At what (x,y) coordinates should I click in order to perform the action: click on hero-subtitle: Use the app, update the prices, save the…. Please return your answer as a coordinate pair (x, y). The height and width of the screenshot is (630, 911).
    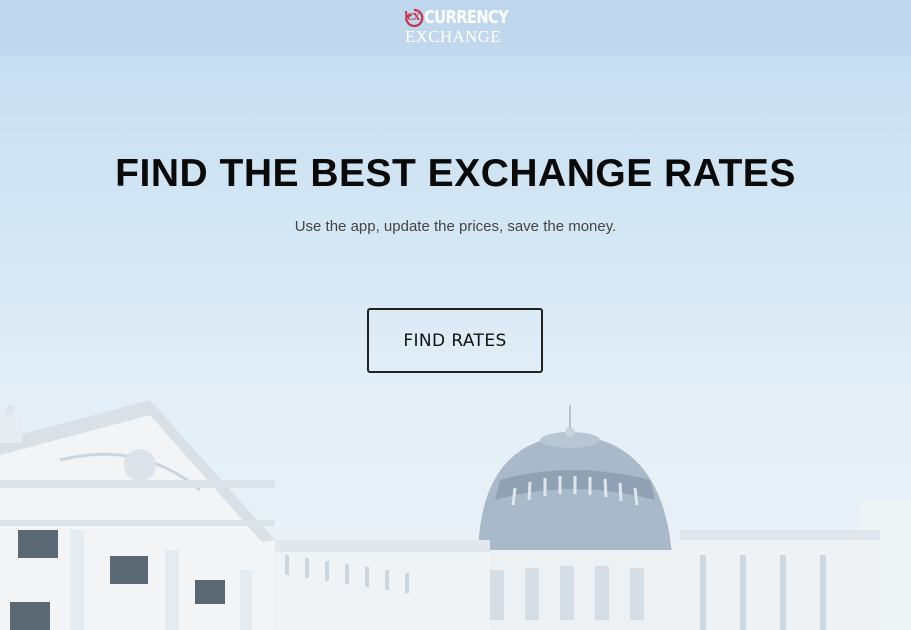
    Looking at the image, I should click on (455, 226).